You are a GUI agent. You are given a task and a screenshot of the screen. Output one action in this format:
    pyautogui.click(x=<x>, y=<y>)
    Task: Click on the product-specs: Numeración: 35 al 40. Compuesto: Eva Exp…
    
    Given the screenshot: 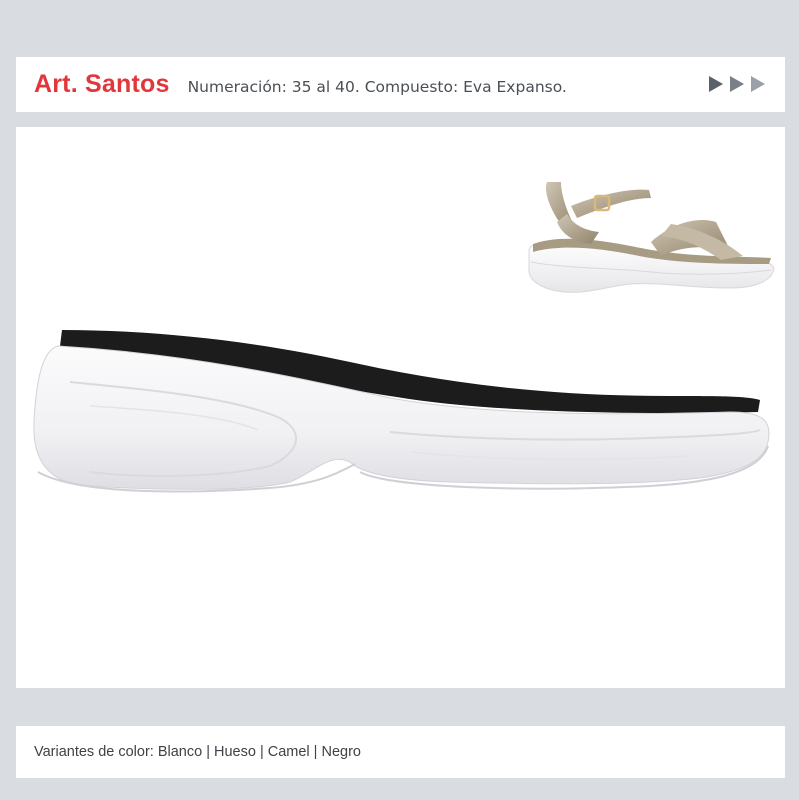 What is the action you would take?
    pyautogui.click(x=377, y=87)
    